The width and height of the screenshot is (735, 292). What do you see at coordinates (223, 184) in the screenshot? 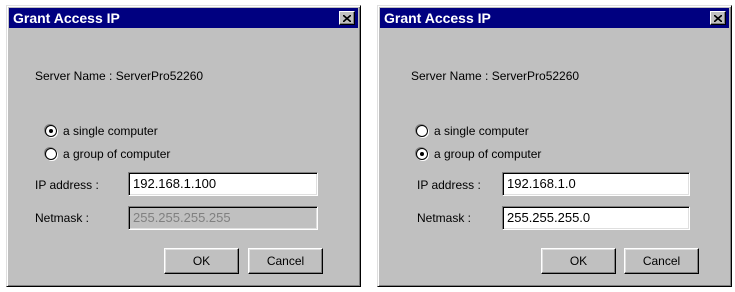
I see `ip-address-input: 192.168.1.100` at bounding box center [223, 184].